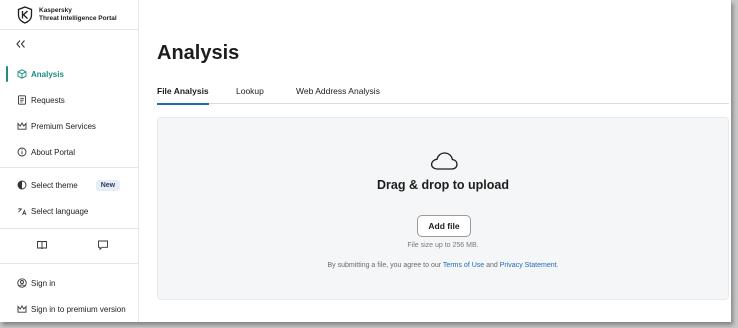 The height and width of the screenshot is (328, 738). I want to click on theme-icon, so click(22, 185).